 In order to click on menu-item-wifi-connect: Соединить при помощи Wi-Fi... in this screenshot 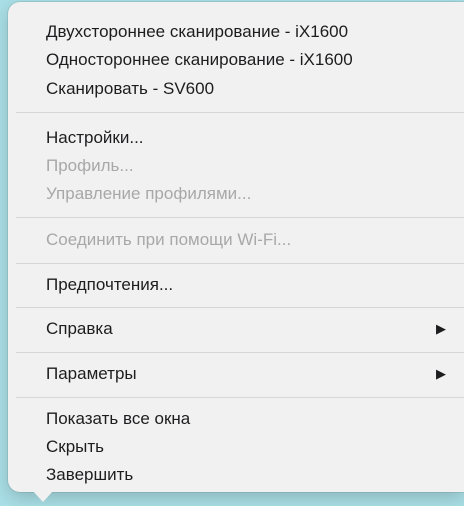, I will do `click(169, 239)`.